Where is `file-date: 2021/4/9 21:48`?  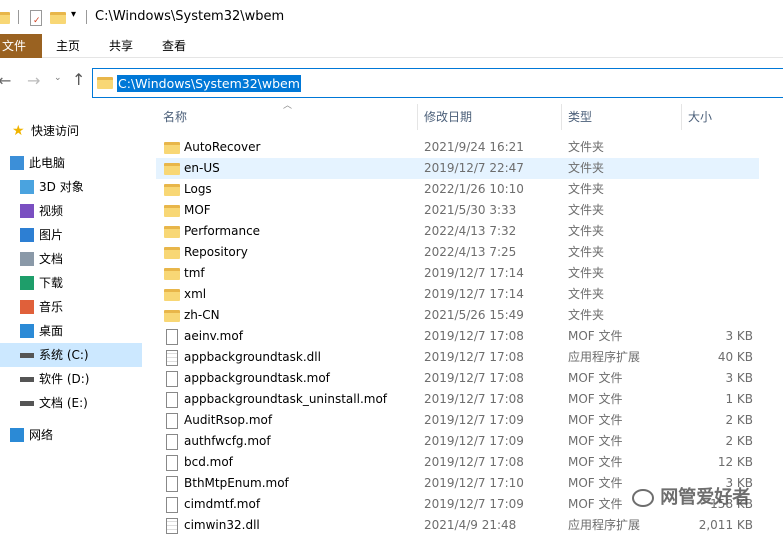 file-date: 2021/4/9 21:48 is located at coordinates (470, 525).